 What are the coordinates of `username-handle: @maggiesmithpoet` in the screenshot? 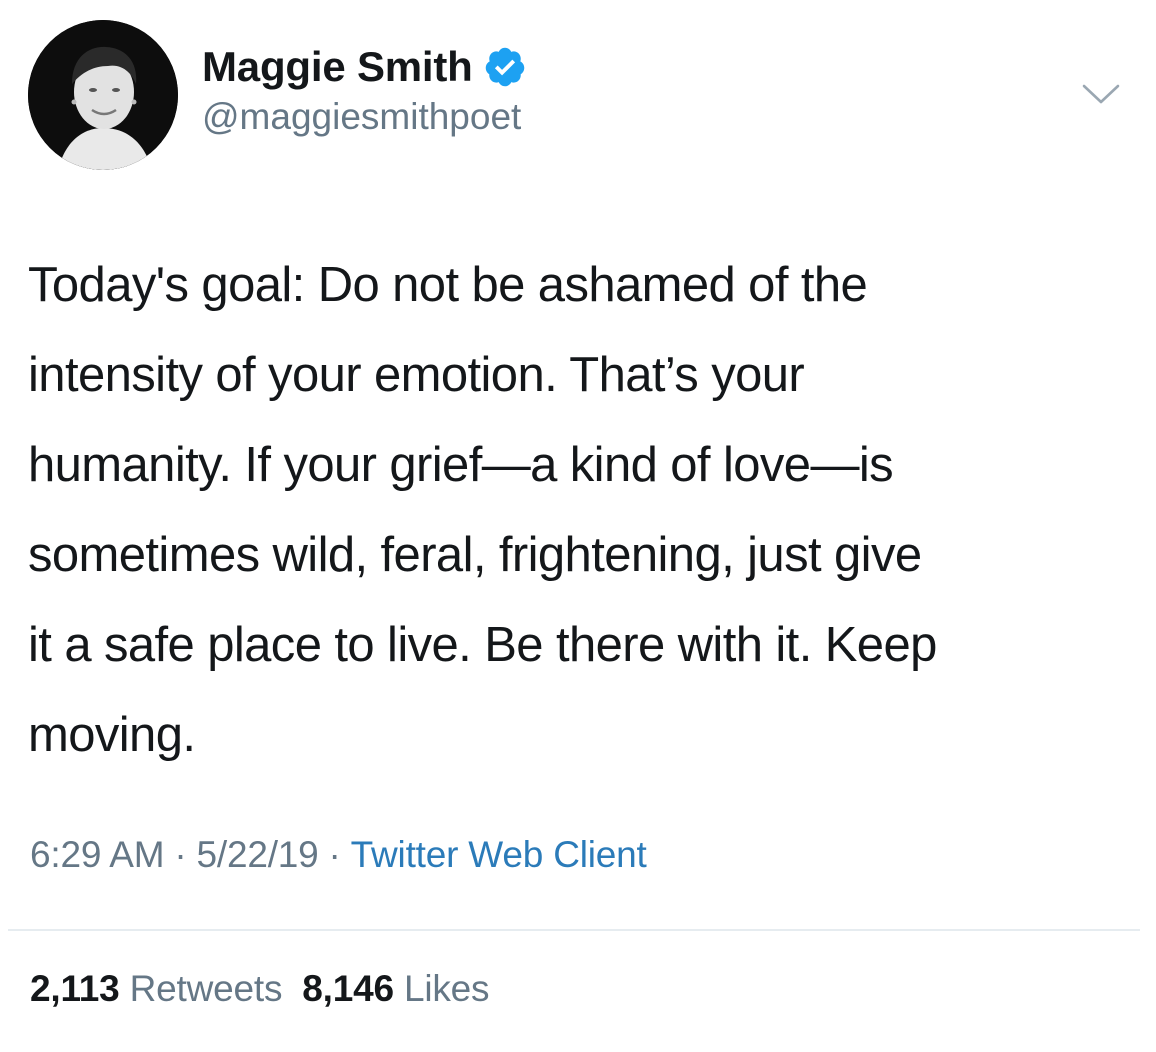 It's located at (361, 117).